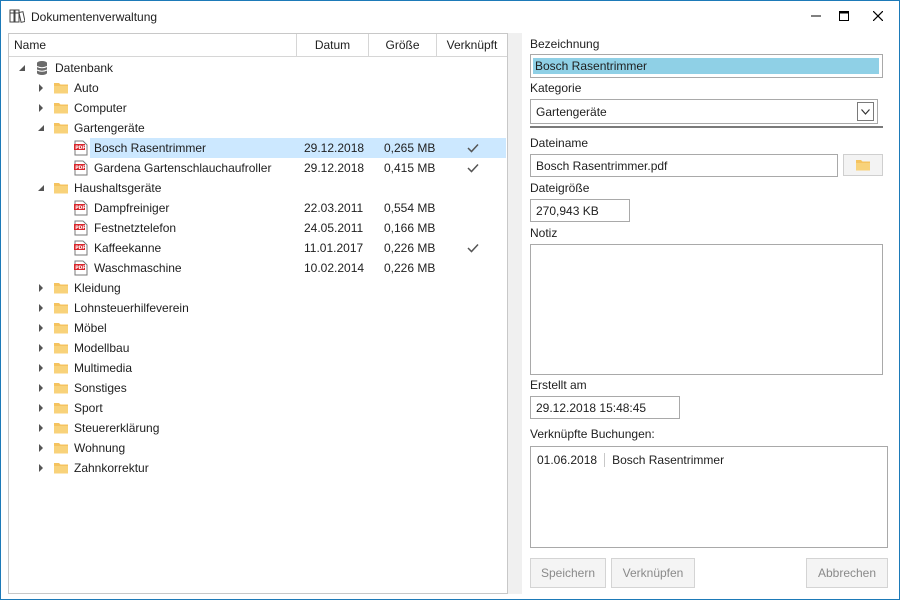  What do you see at coordinates (865, 111) in the screenshot?
I see `dropdown-button` at bounding box center [865, 111].